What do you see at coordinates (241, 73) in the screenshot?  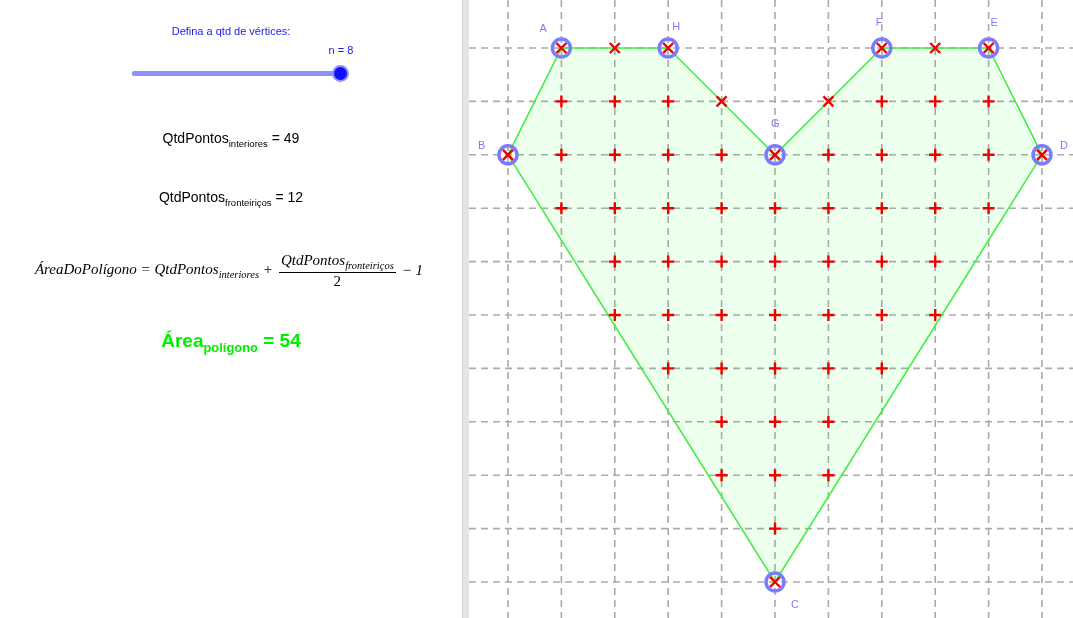 I see `vertex-count-slider` at bounding box center [241, 73].